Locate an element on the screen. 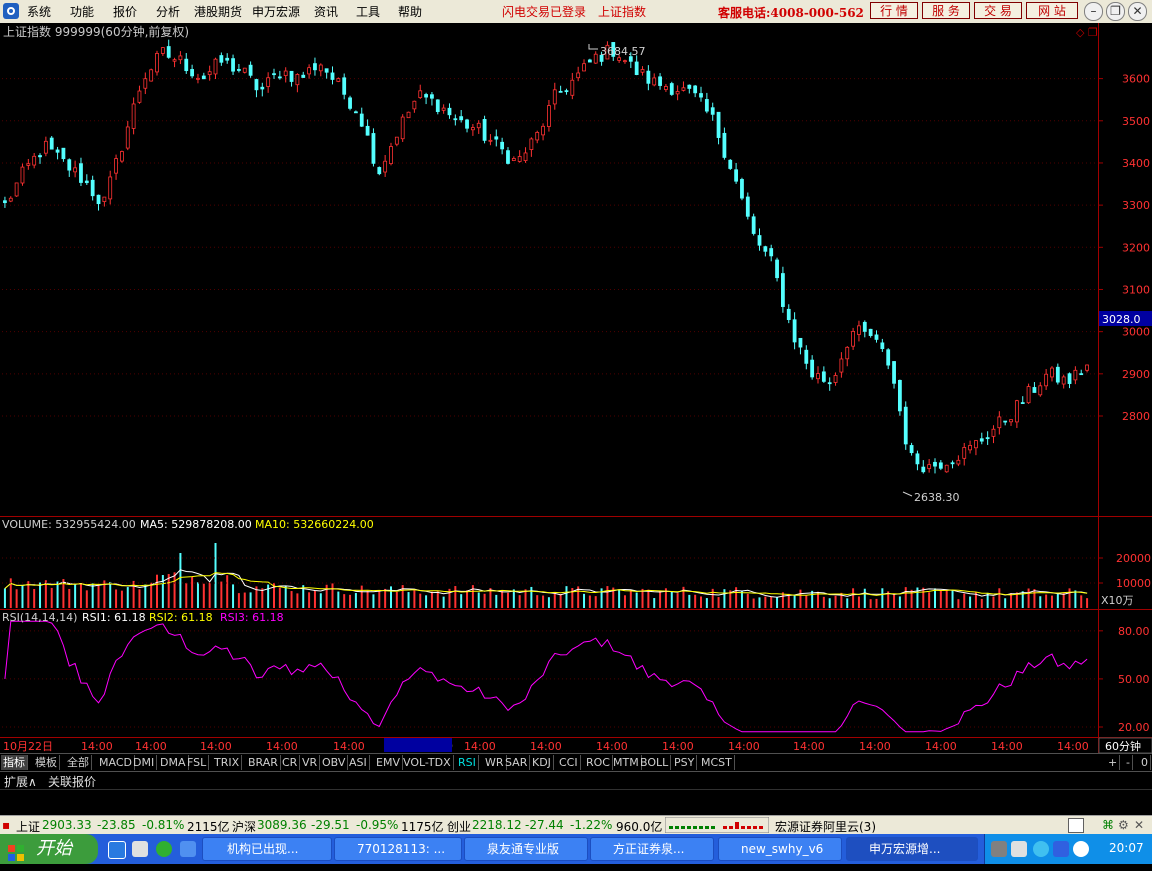 Image resolution: width=1152 pixels, height=871 pixels. indicator-tab-emv: EMV is located at coordinates (388, 762).